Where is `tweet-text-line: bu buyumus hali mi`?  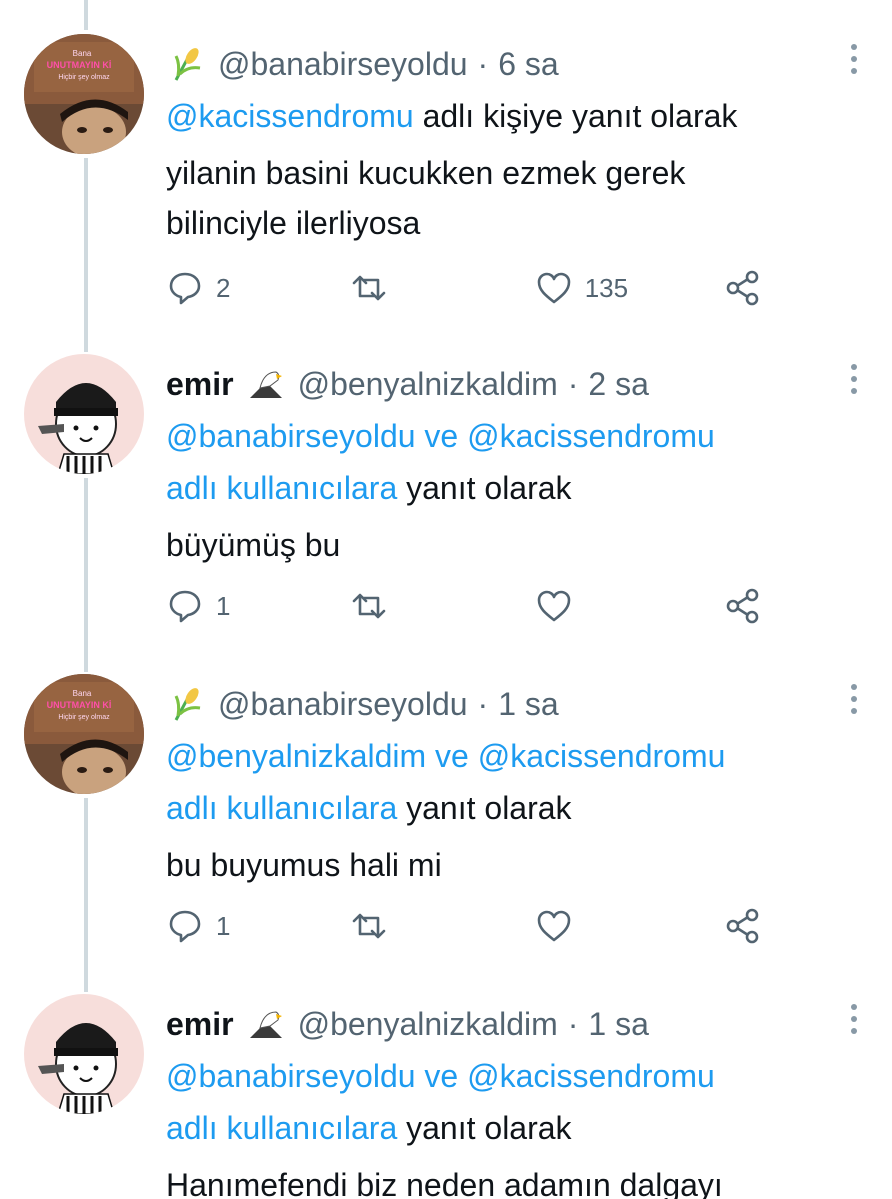
tweet-text-line: bu buyumus hali mi is located at coordinates (304, 865).